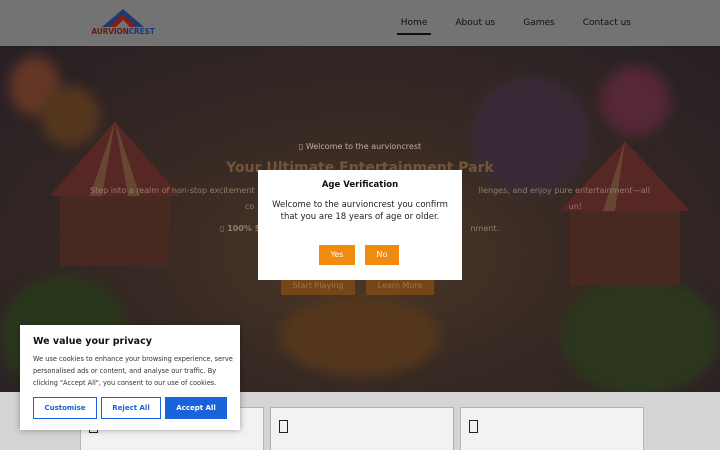  Describe the element at coordinates (92, 341) in the screenshot. I see `cookie-title: We value your privacy` at that location.